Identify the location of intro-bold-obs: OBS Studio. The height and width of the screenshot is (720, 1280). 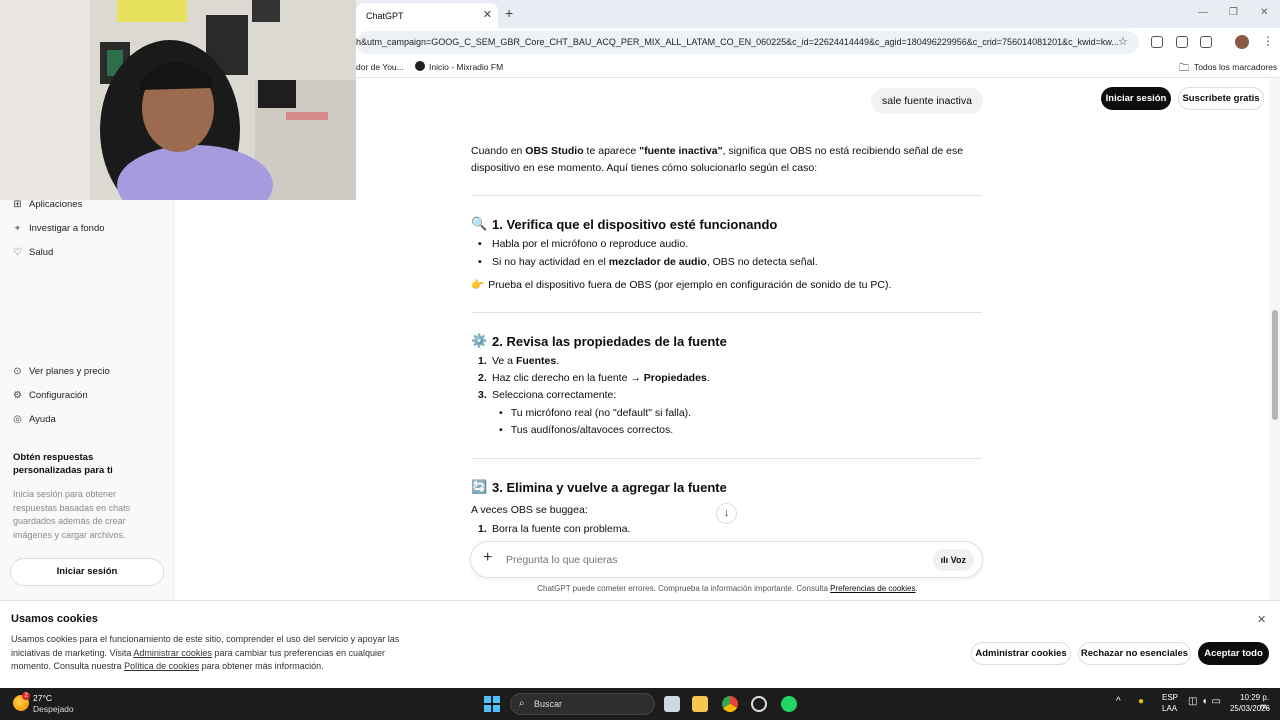
(554, 151).